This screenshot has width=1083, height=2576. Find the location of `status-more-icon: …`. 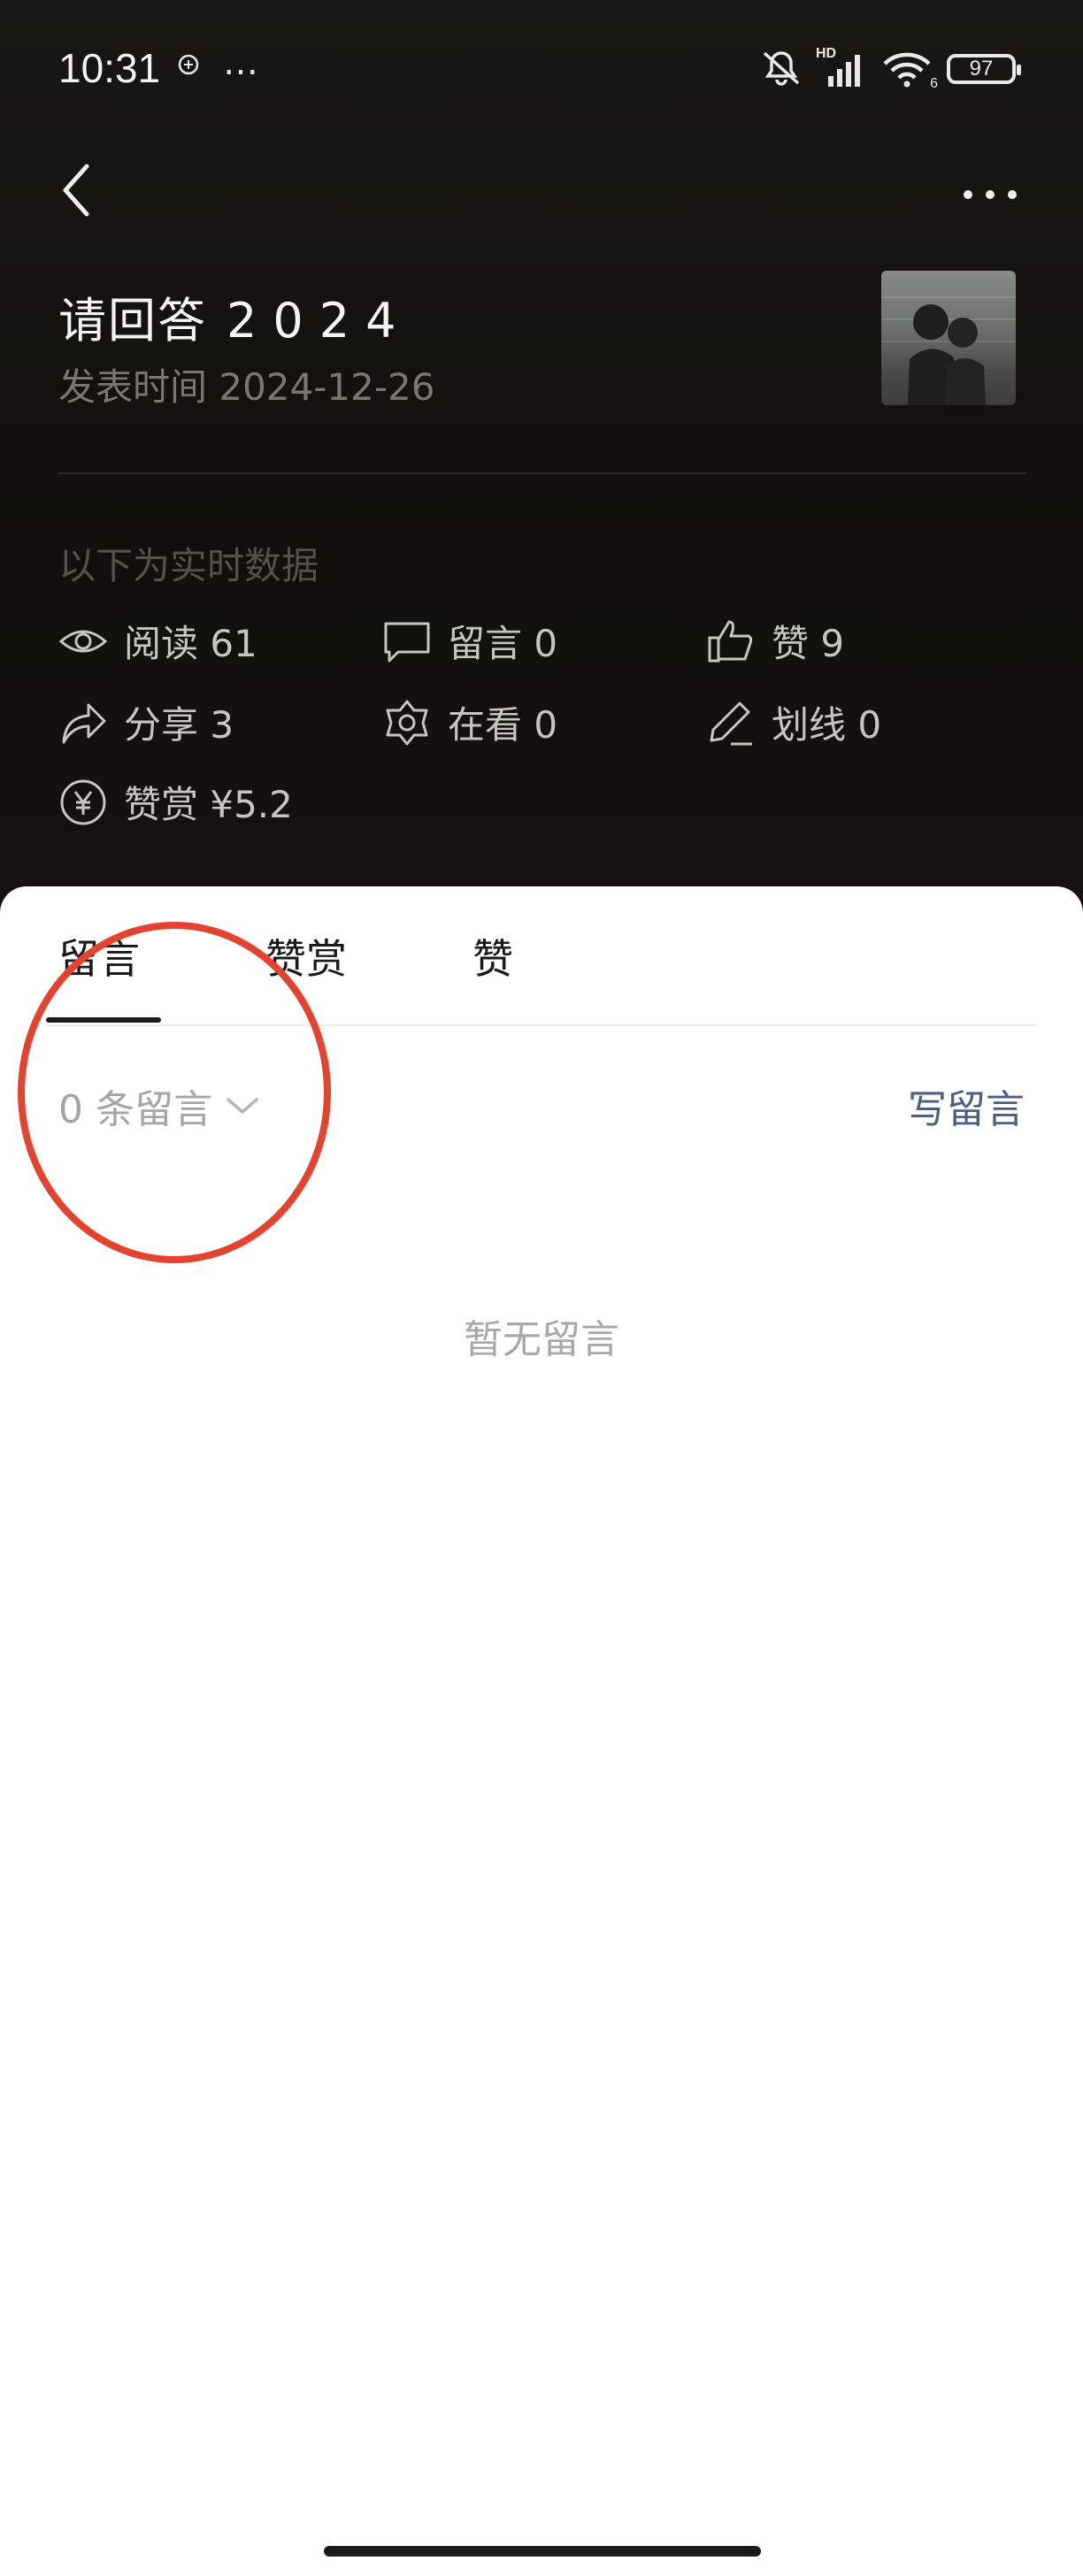

status-more-icon: … is located at coordinates (242, 62).